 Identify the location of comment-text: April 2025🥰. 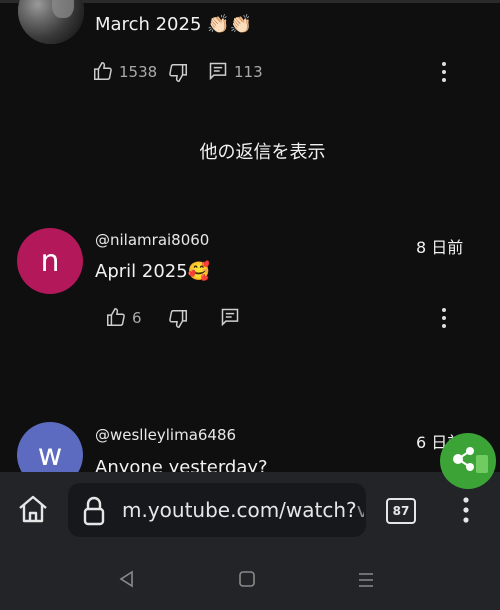
(153, 271).